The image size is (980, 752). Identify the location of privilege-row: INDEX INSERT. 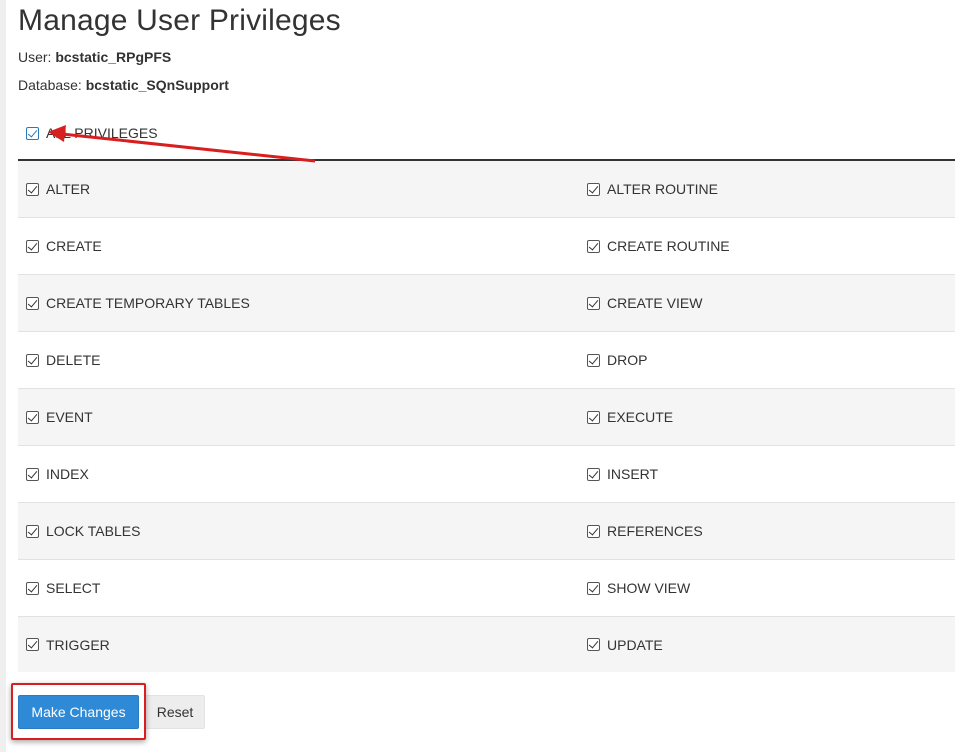
(486, 474).